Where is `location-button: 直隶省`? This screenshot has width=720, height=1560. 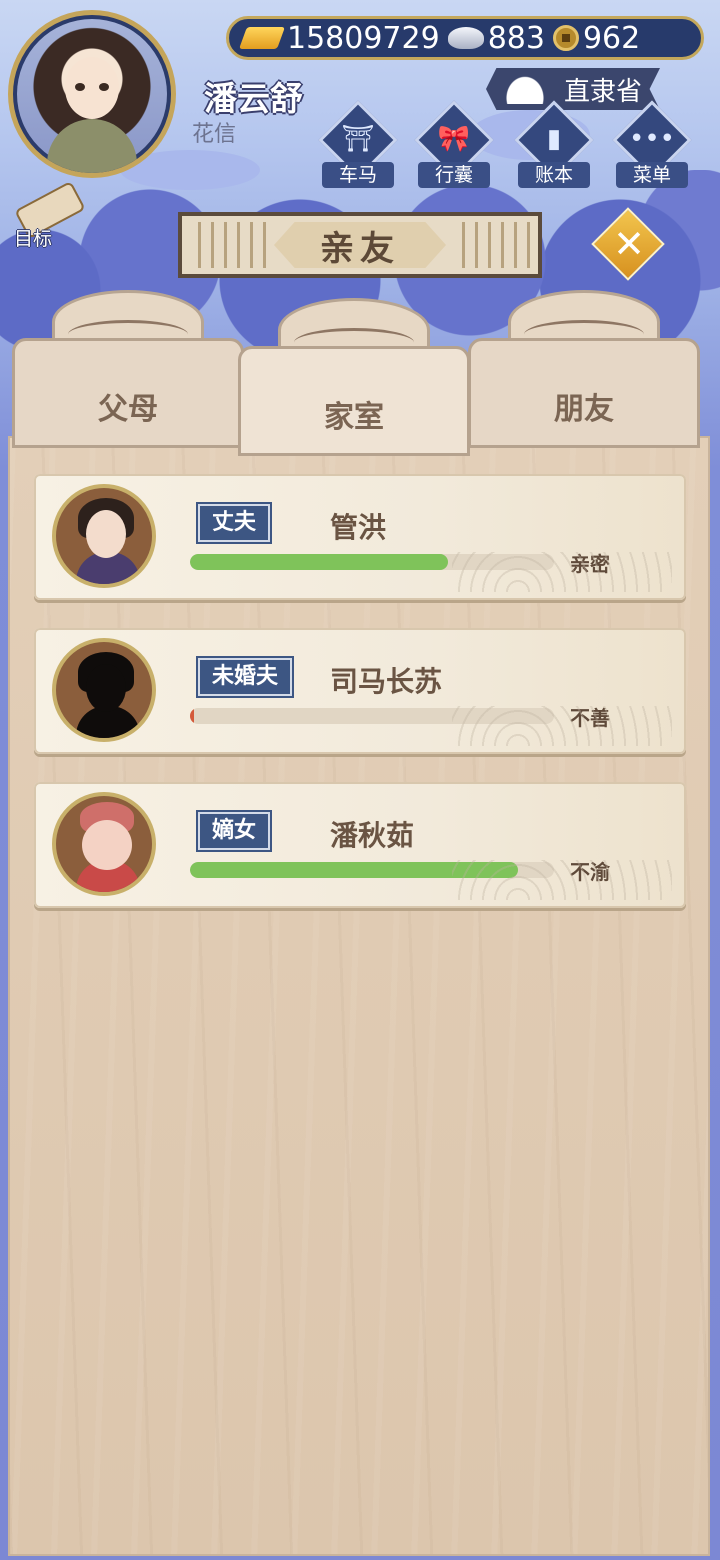 location-button: 直隶省 is located at coordinates (573, 89).